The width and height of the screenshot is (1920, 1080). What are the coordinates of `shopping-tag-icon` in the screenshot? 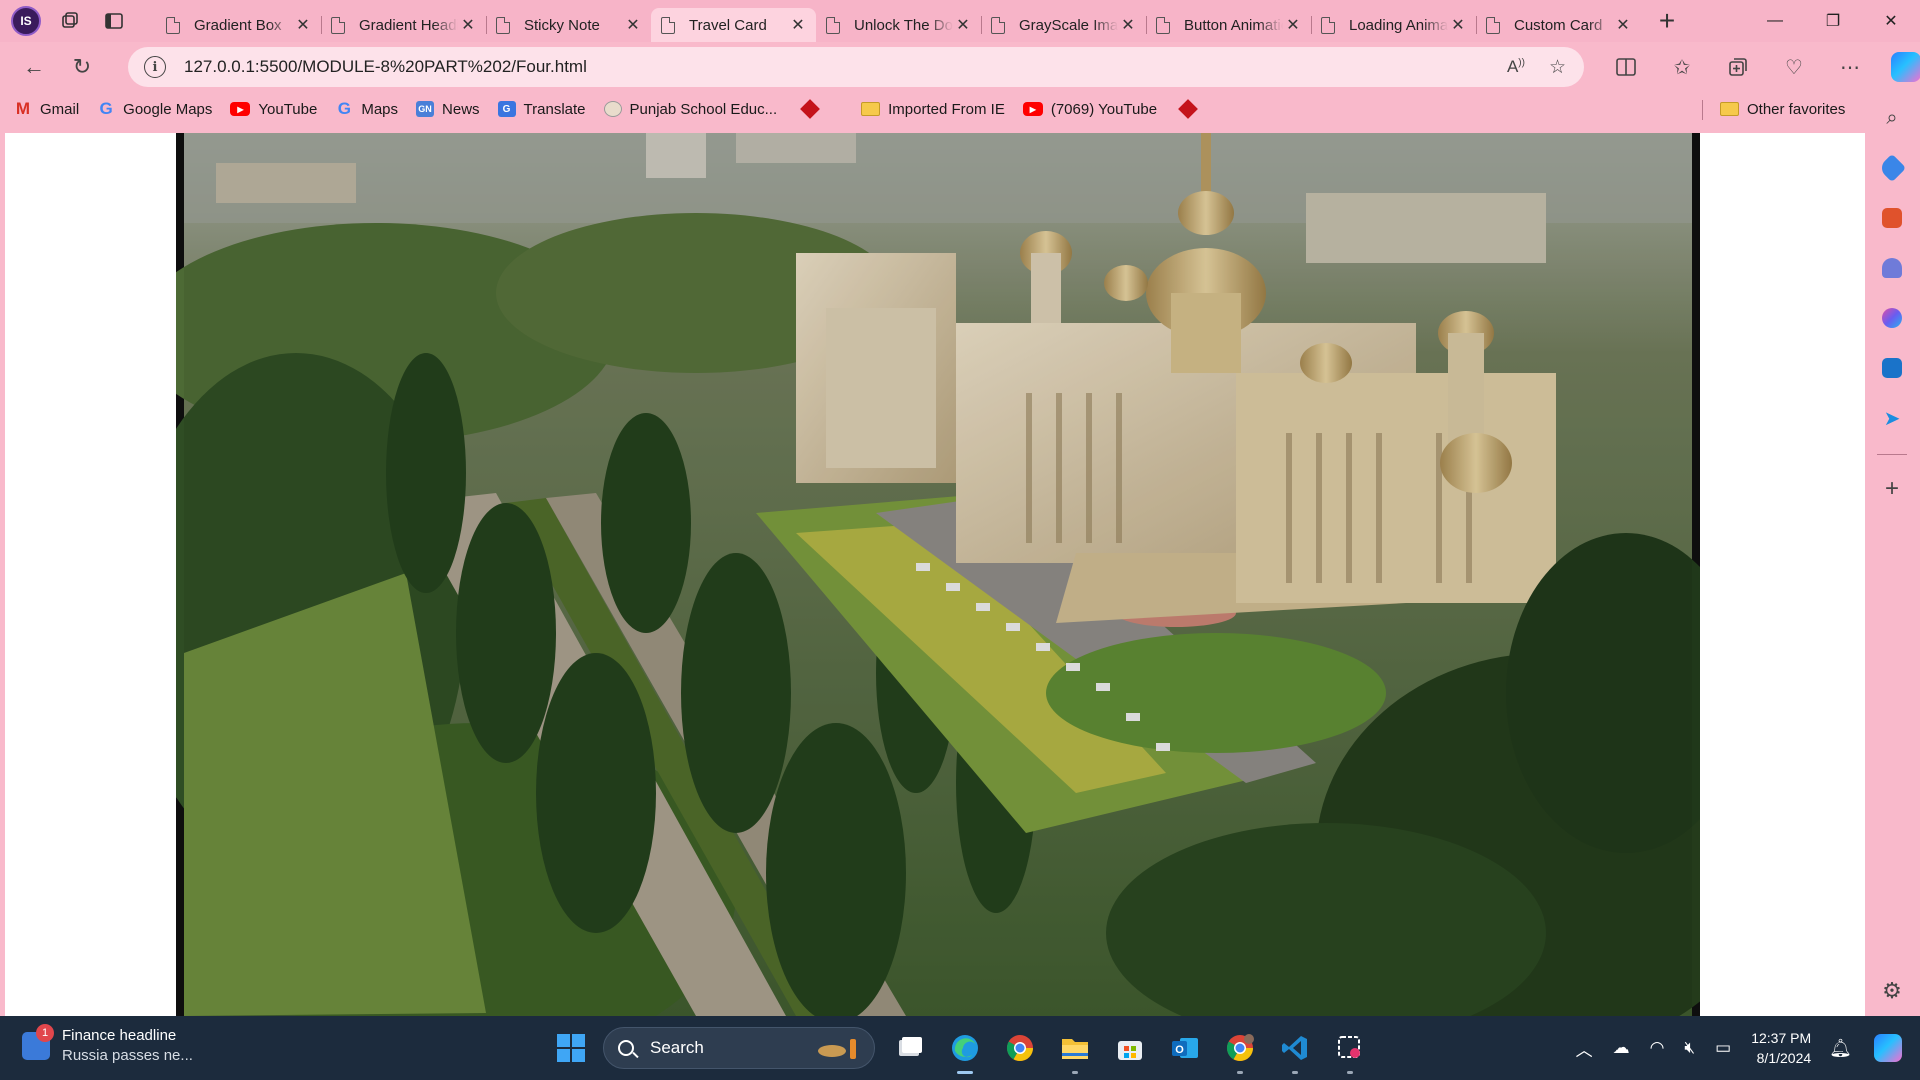 It's located at (1892, 168).